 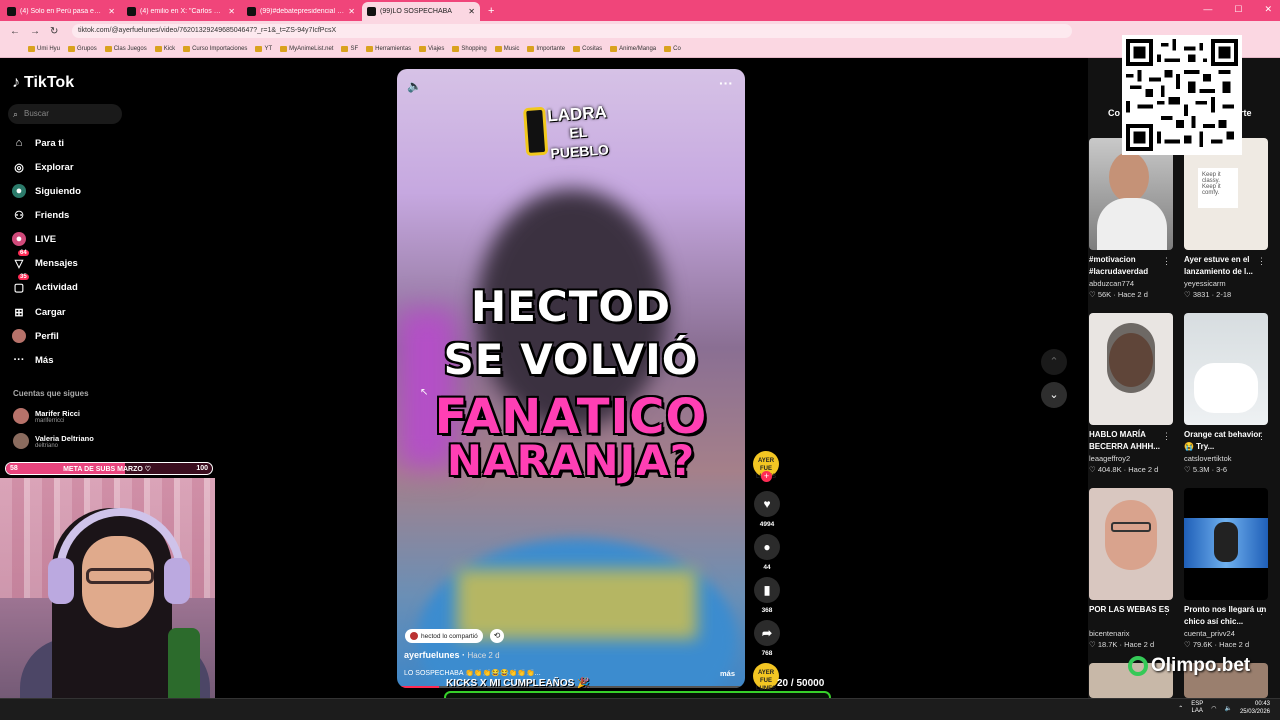 What do you see at coordinates (349, 49) in the screenshot?
I see `bookmark: SF` at bounding box center [349, 49].